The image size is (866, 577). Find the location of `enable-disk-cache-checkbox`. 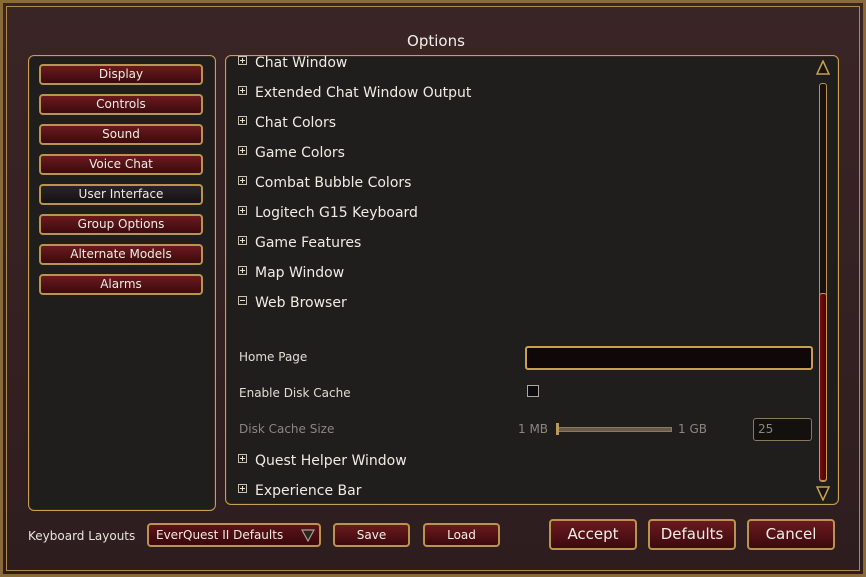

enable-disk-cache-checkbox is located at coordinates (533, 391).